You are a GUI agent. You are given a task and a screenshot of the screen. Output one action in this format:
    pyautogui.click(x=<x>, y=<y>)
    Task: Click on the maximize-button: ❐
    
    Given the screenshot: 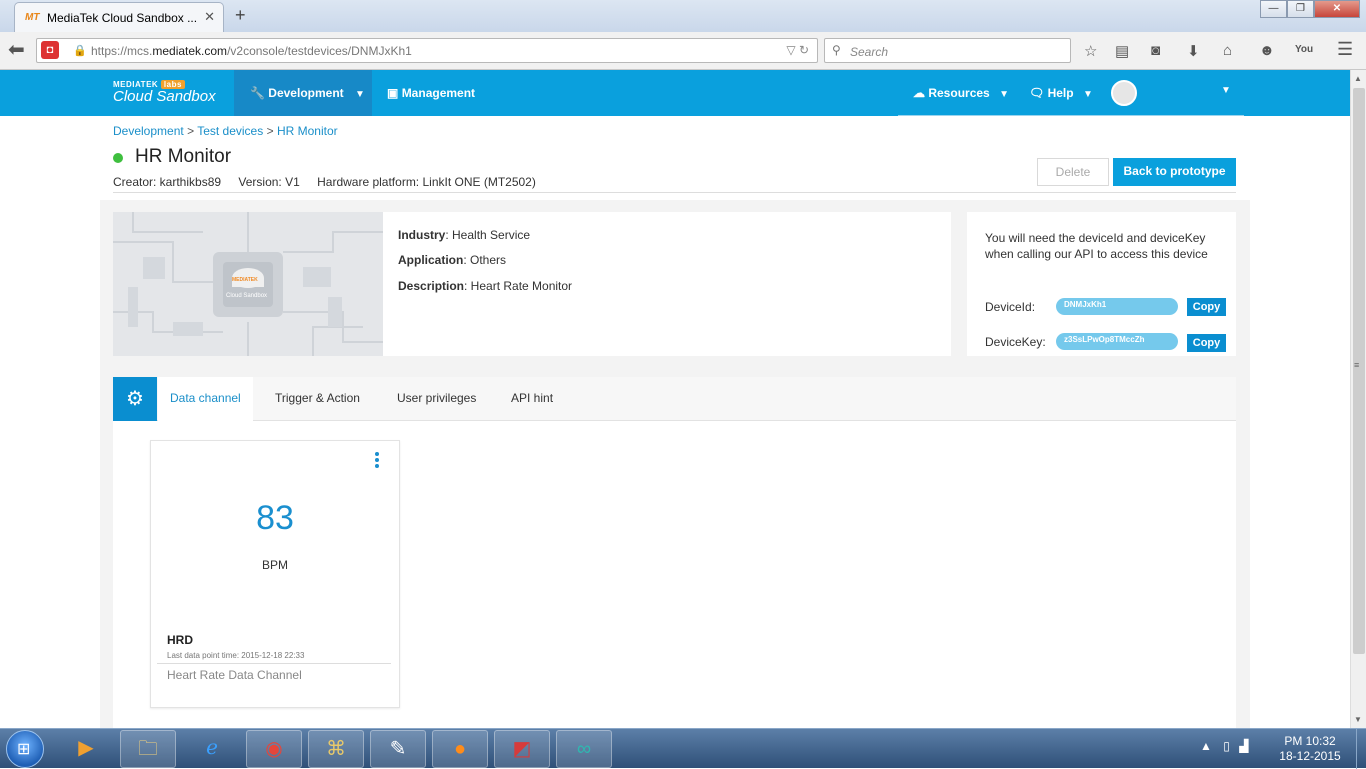 What is the action you would take?
    pyautogui.click(x=1300, y=9)
    